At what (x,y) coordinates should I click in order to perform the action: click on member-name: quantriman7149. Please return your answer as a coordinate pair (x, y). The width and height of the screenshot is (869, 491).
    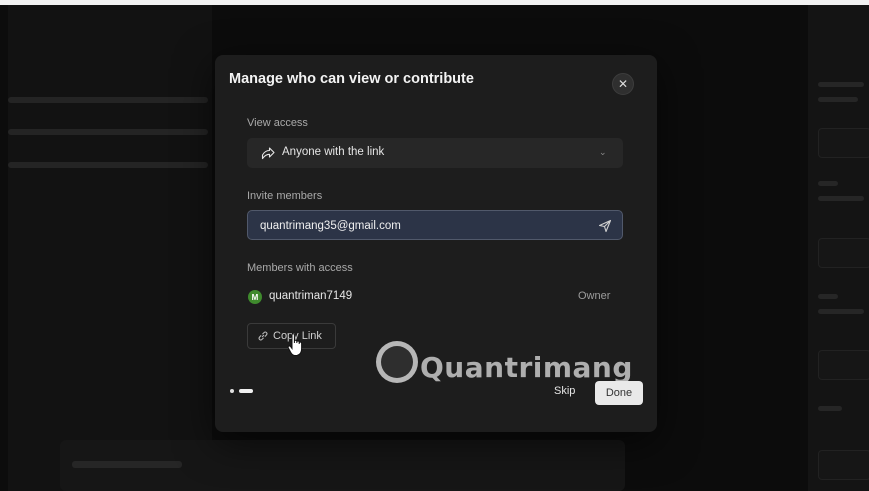
    Looking at the image, I should click on (311, 296).